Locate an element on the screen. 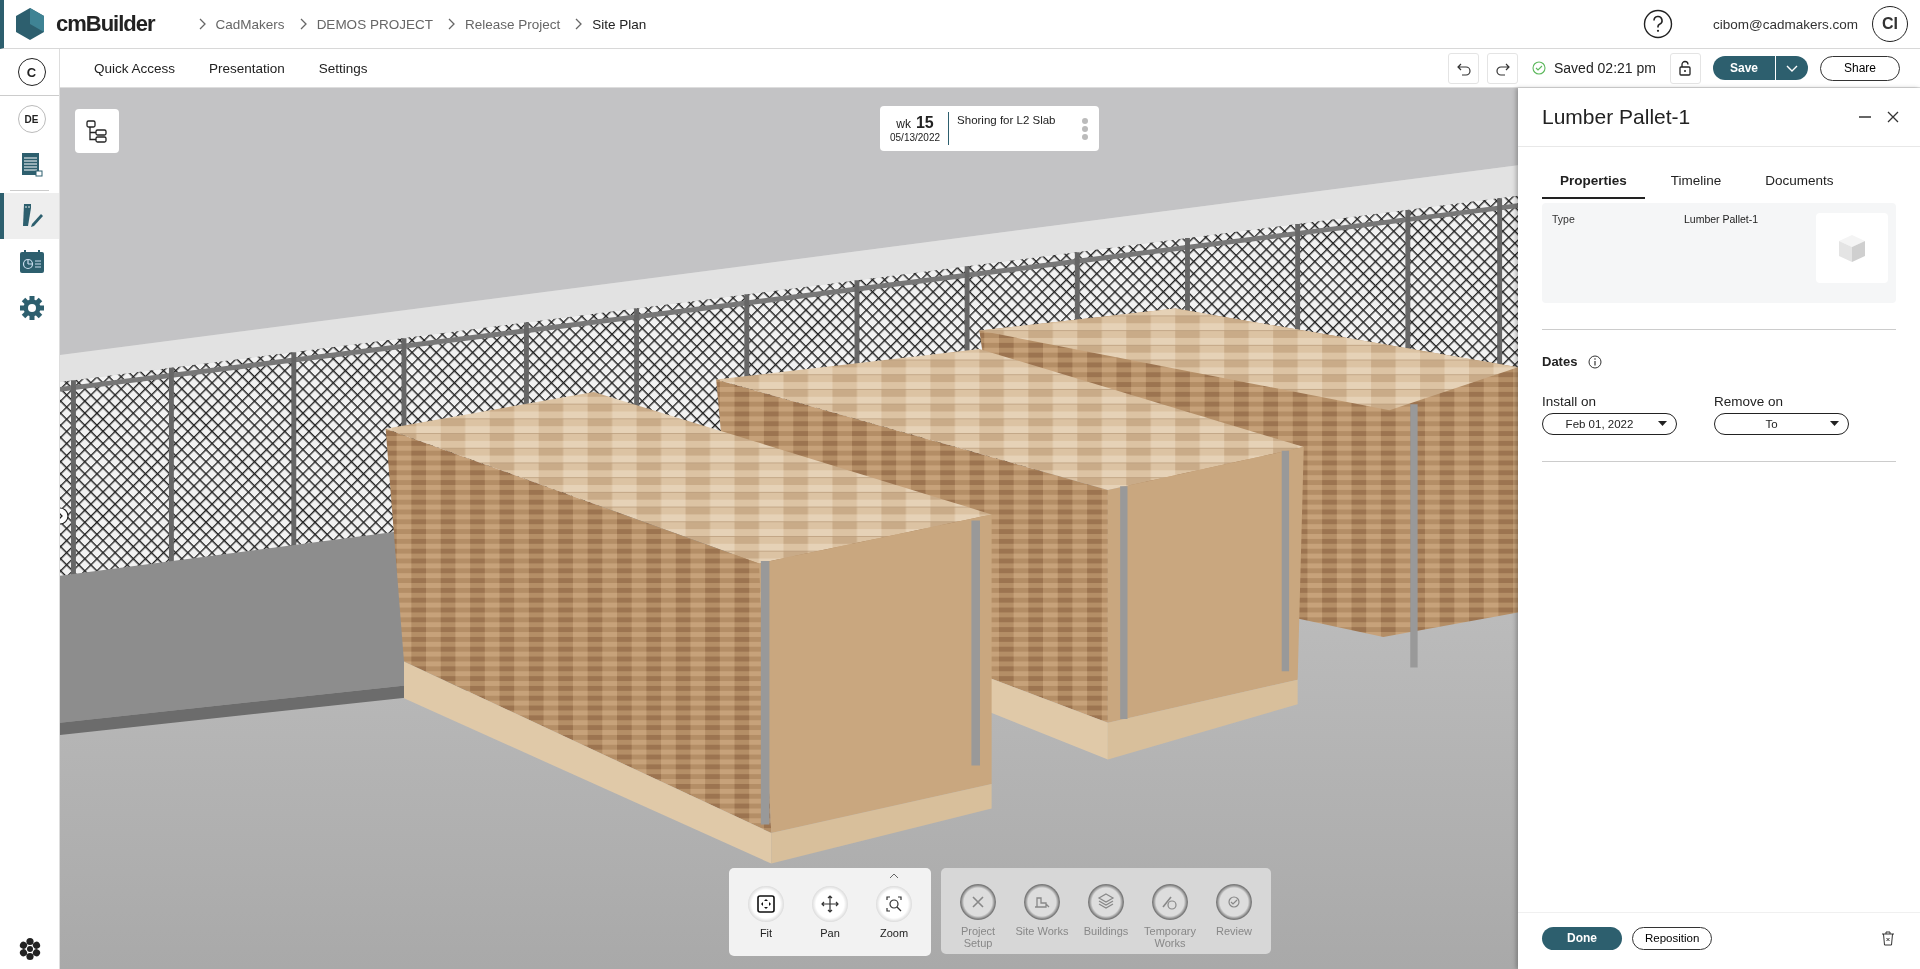  panel-tab: Timeline is located at coordinates (1696, 184).